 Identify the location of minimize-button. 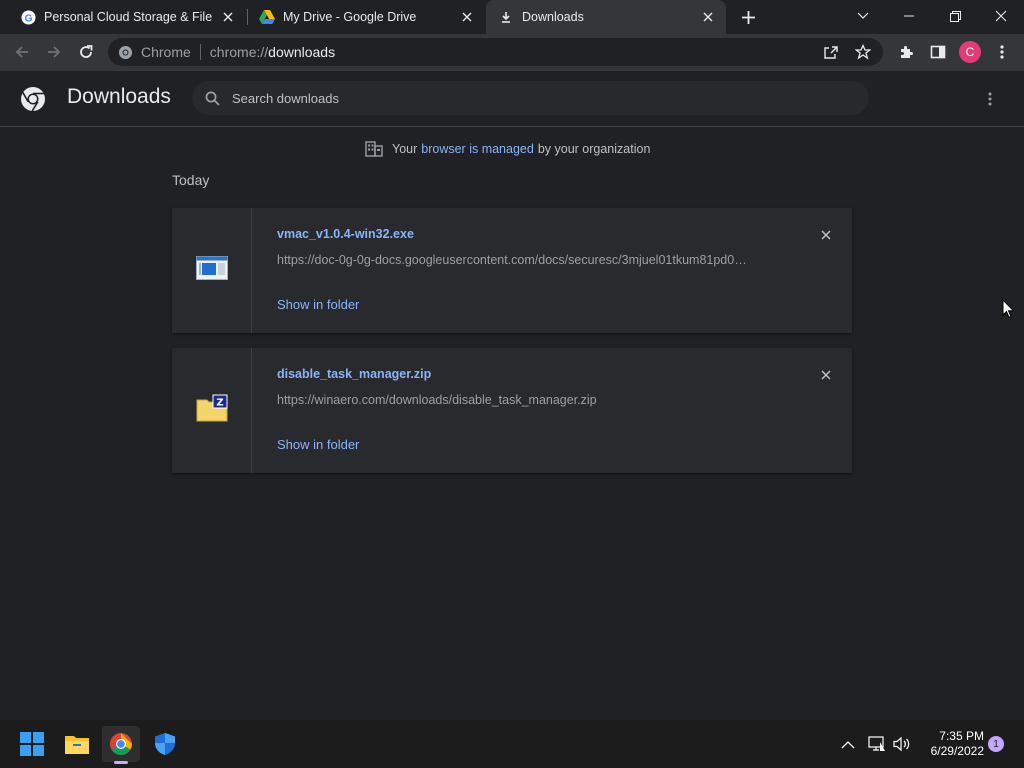
(909, 16).